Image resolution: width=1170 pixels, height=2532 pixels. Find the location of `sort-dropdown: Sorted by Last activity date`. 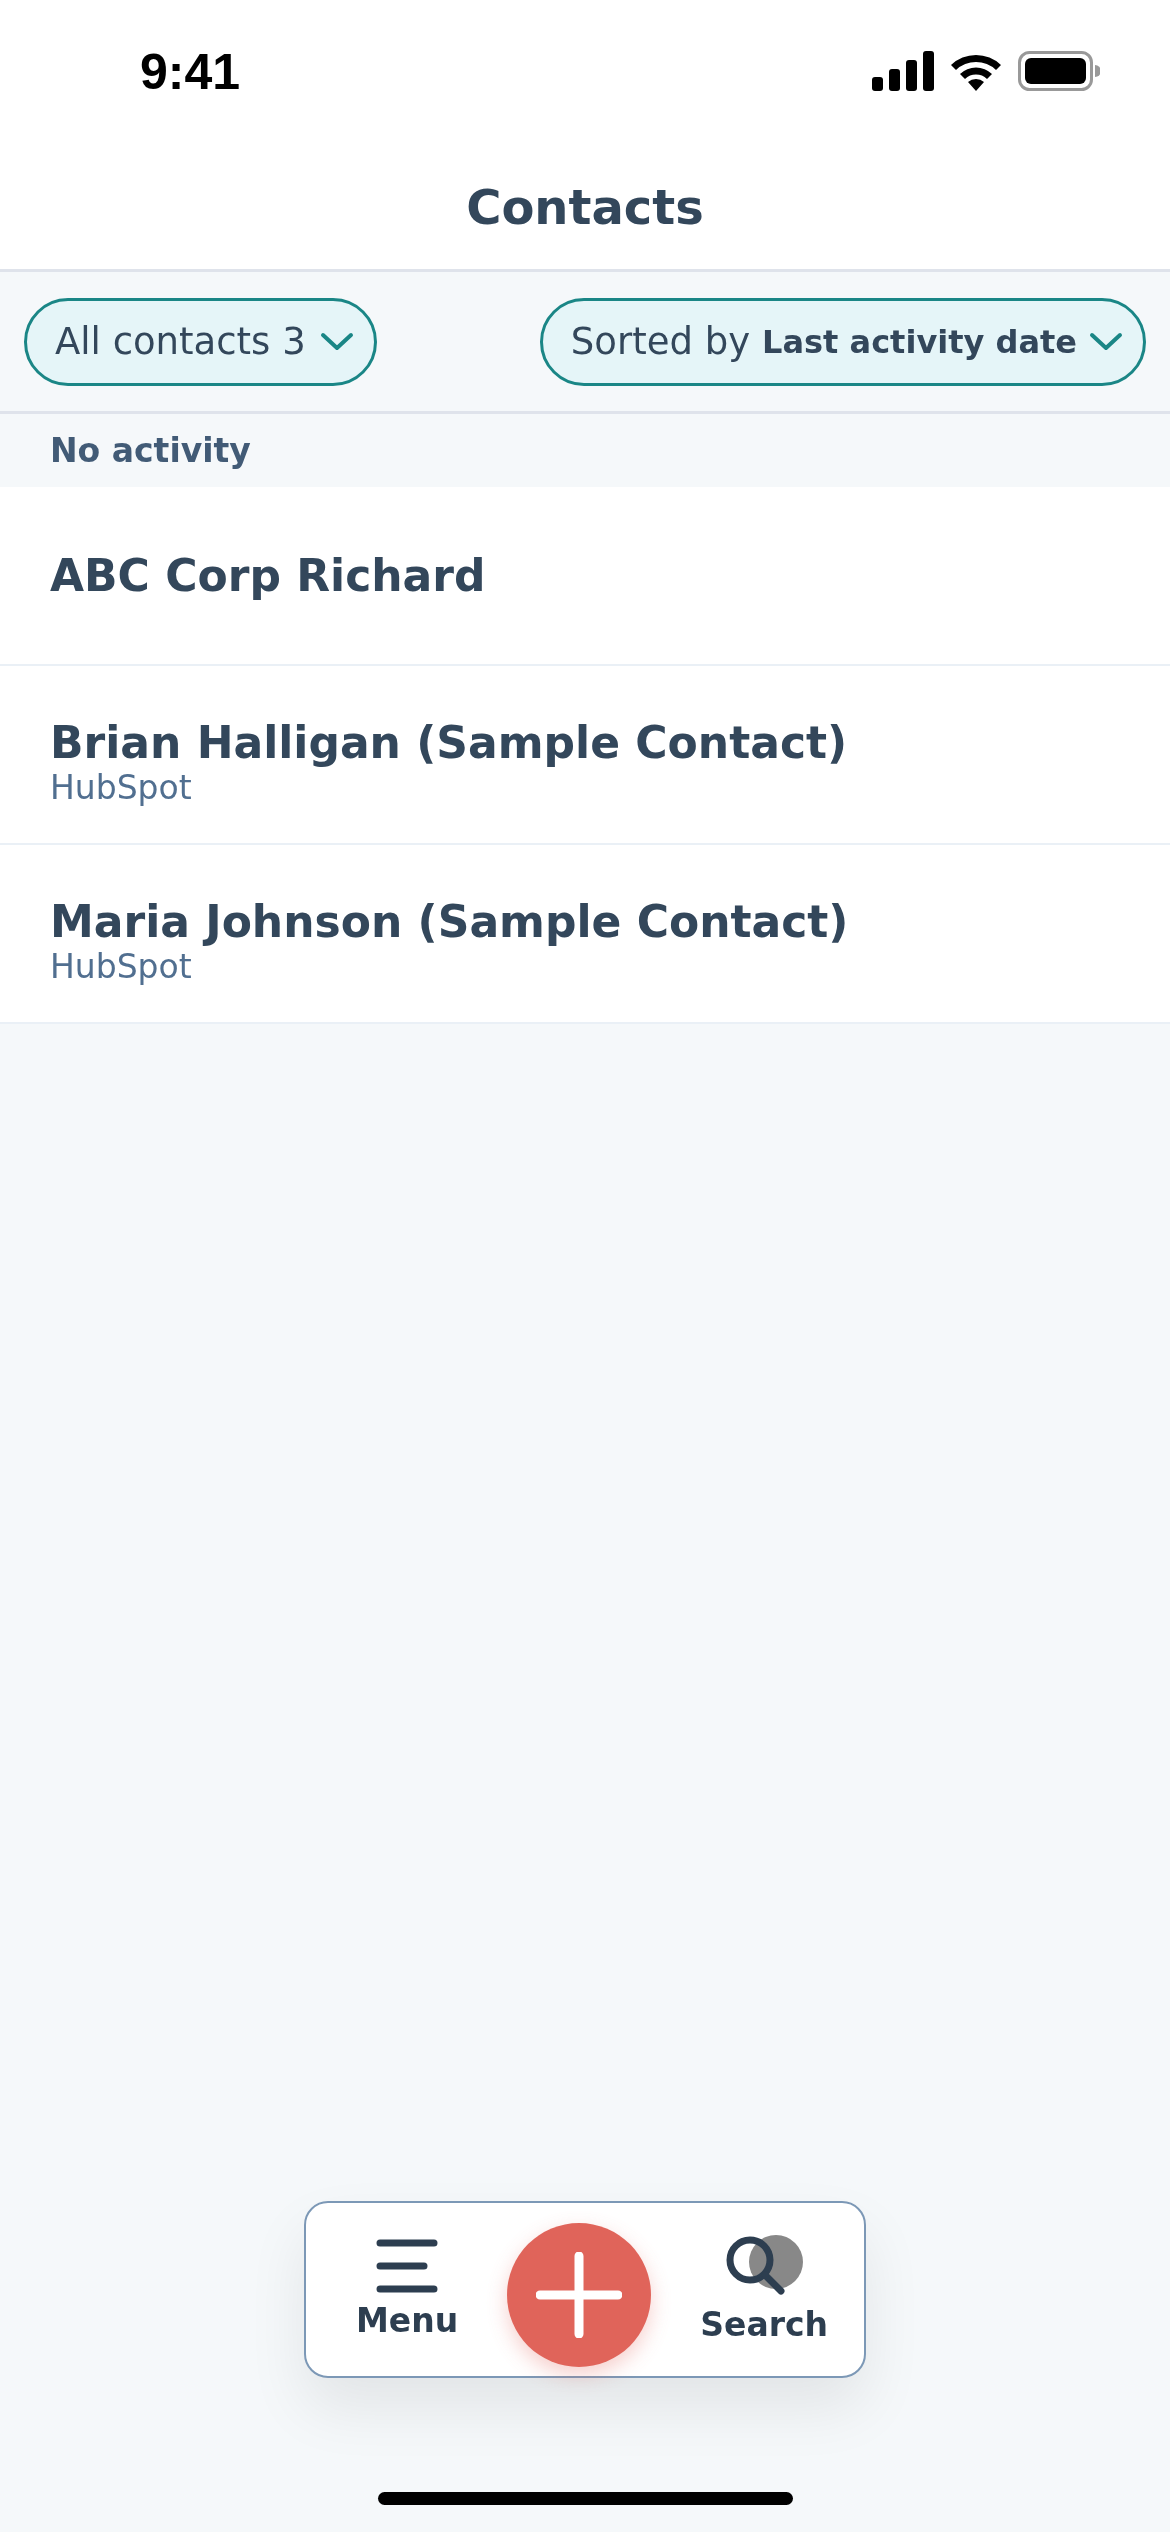

sort-dropdown: Sorted by Last activity date is located at coordinates (842, 341).